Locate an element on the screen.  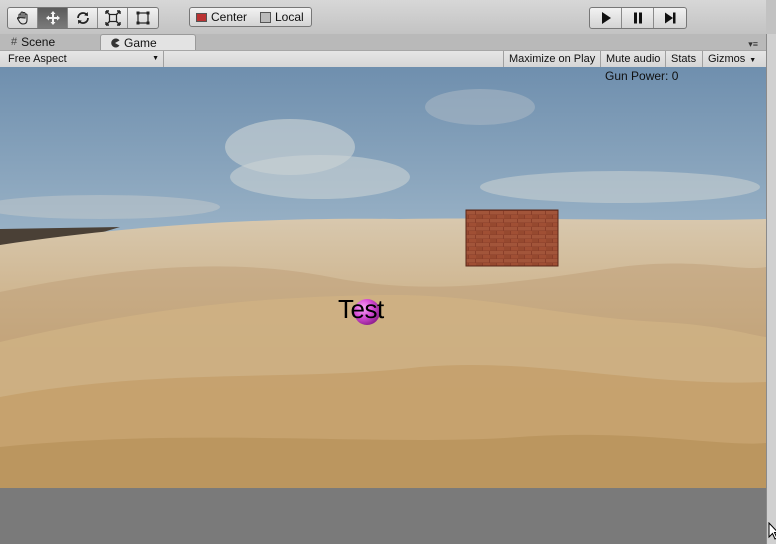
pivot-center-icon is located at coordinates (201, 17).